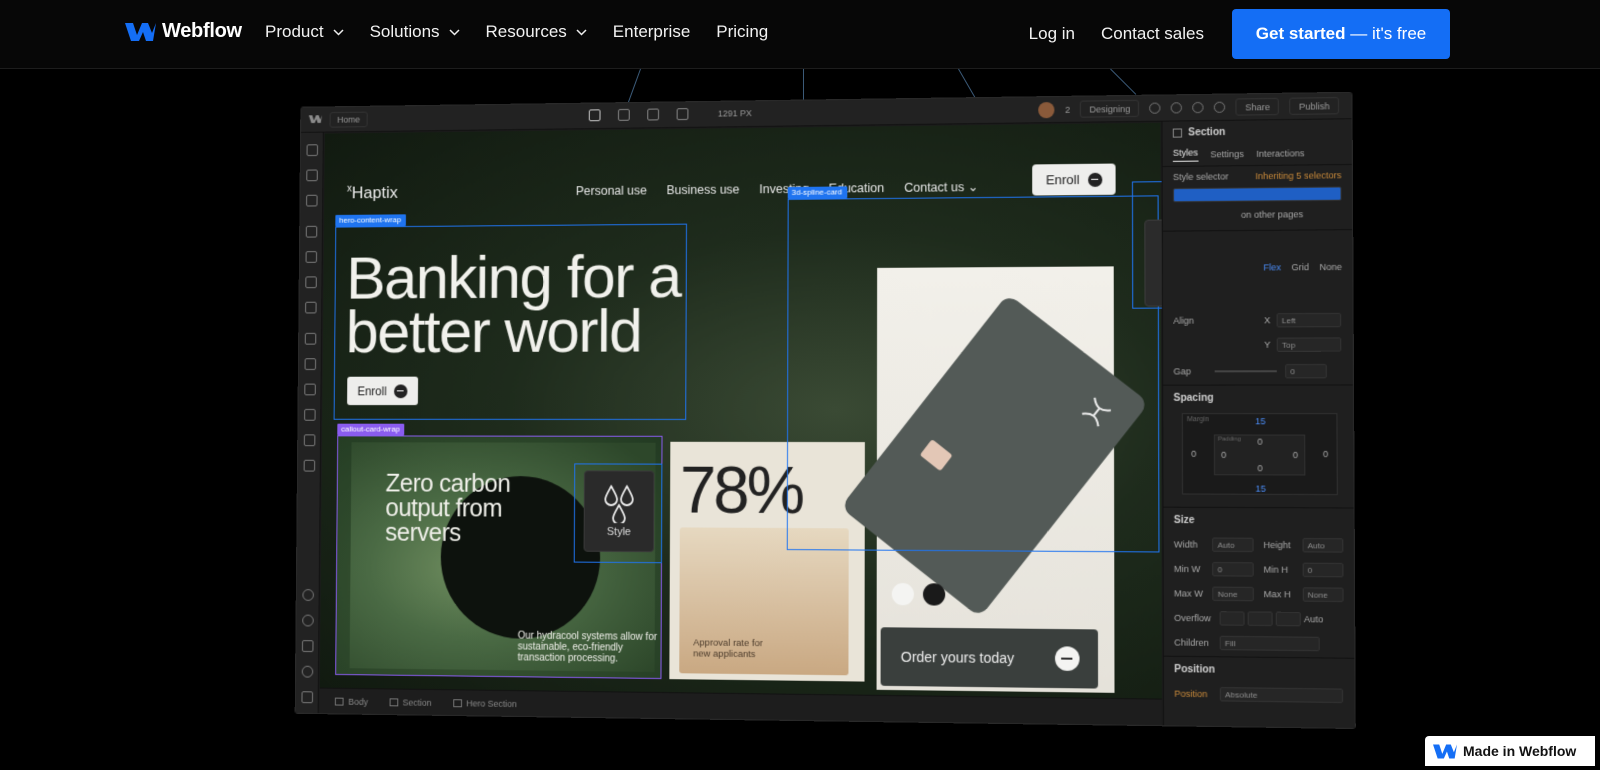 The height and width of the screenshot is (770, 1600). I want to click on mode-dropdown: Designing, so click(1109, 109).